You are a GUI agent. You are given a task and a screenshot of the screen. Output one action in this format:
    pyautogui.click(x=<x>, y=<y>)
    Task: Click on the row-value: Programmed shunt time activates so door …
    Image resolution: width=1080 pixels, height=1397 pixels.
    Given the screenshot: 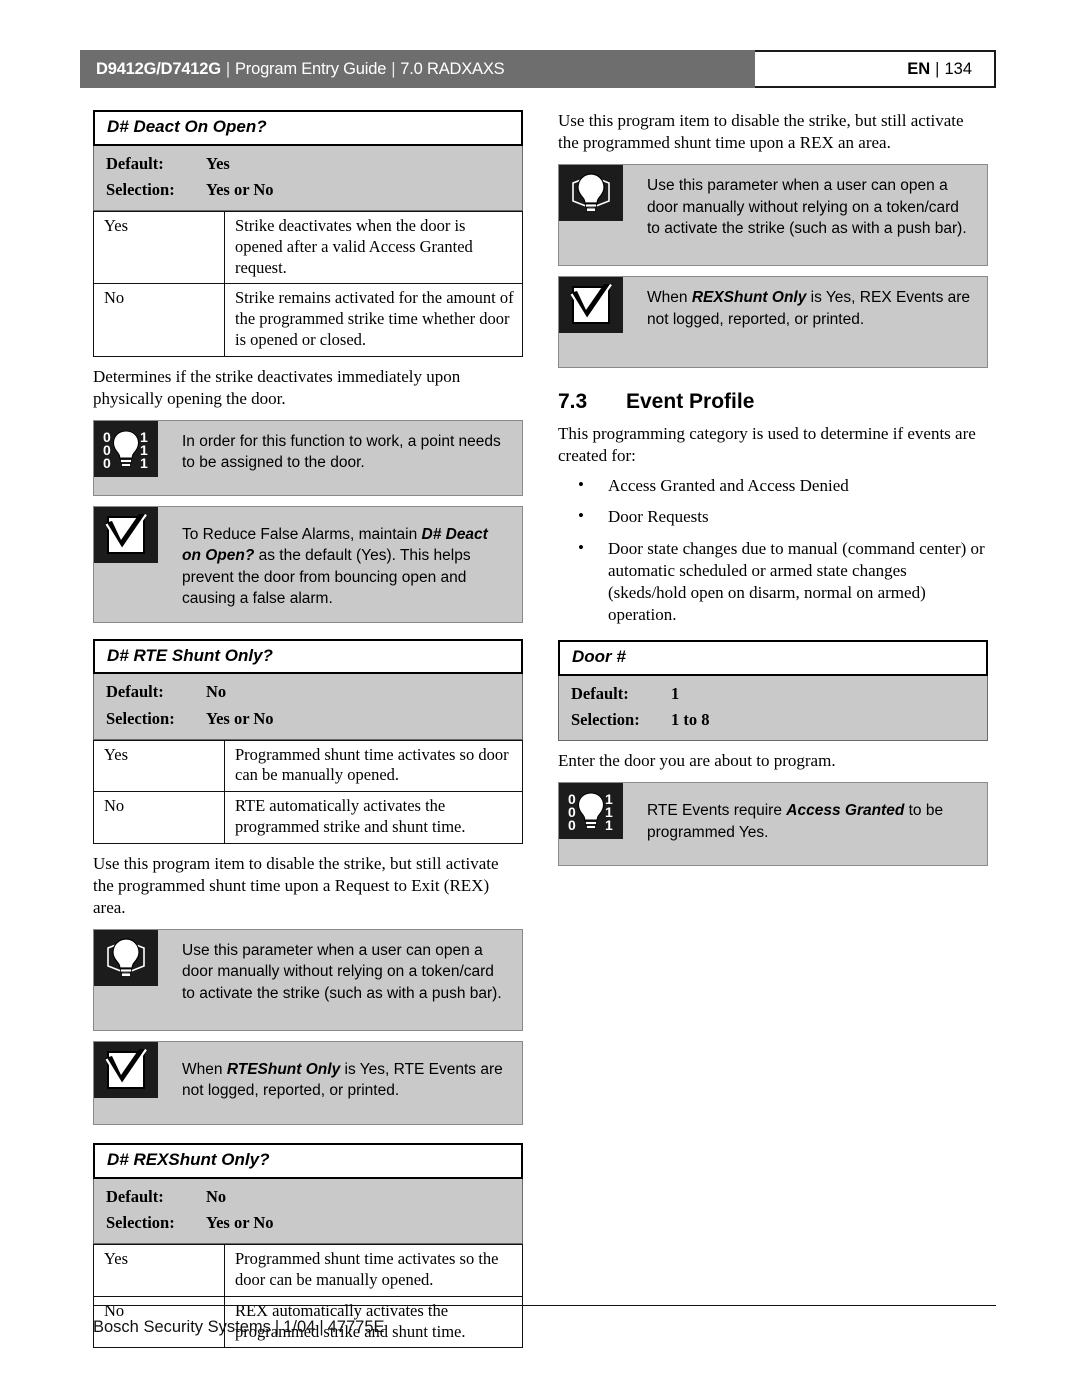 What is the action you would take?
    pyautogui.click(x=373, y=766)
    